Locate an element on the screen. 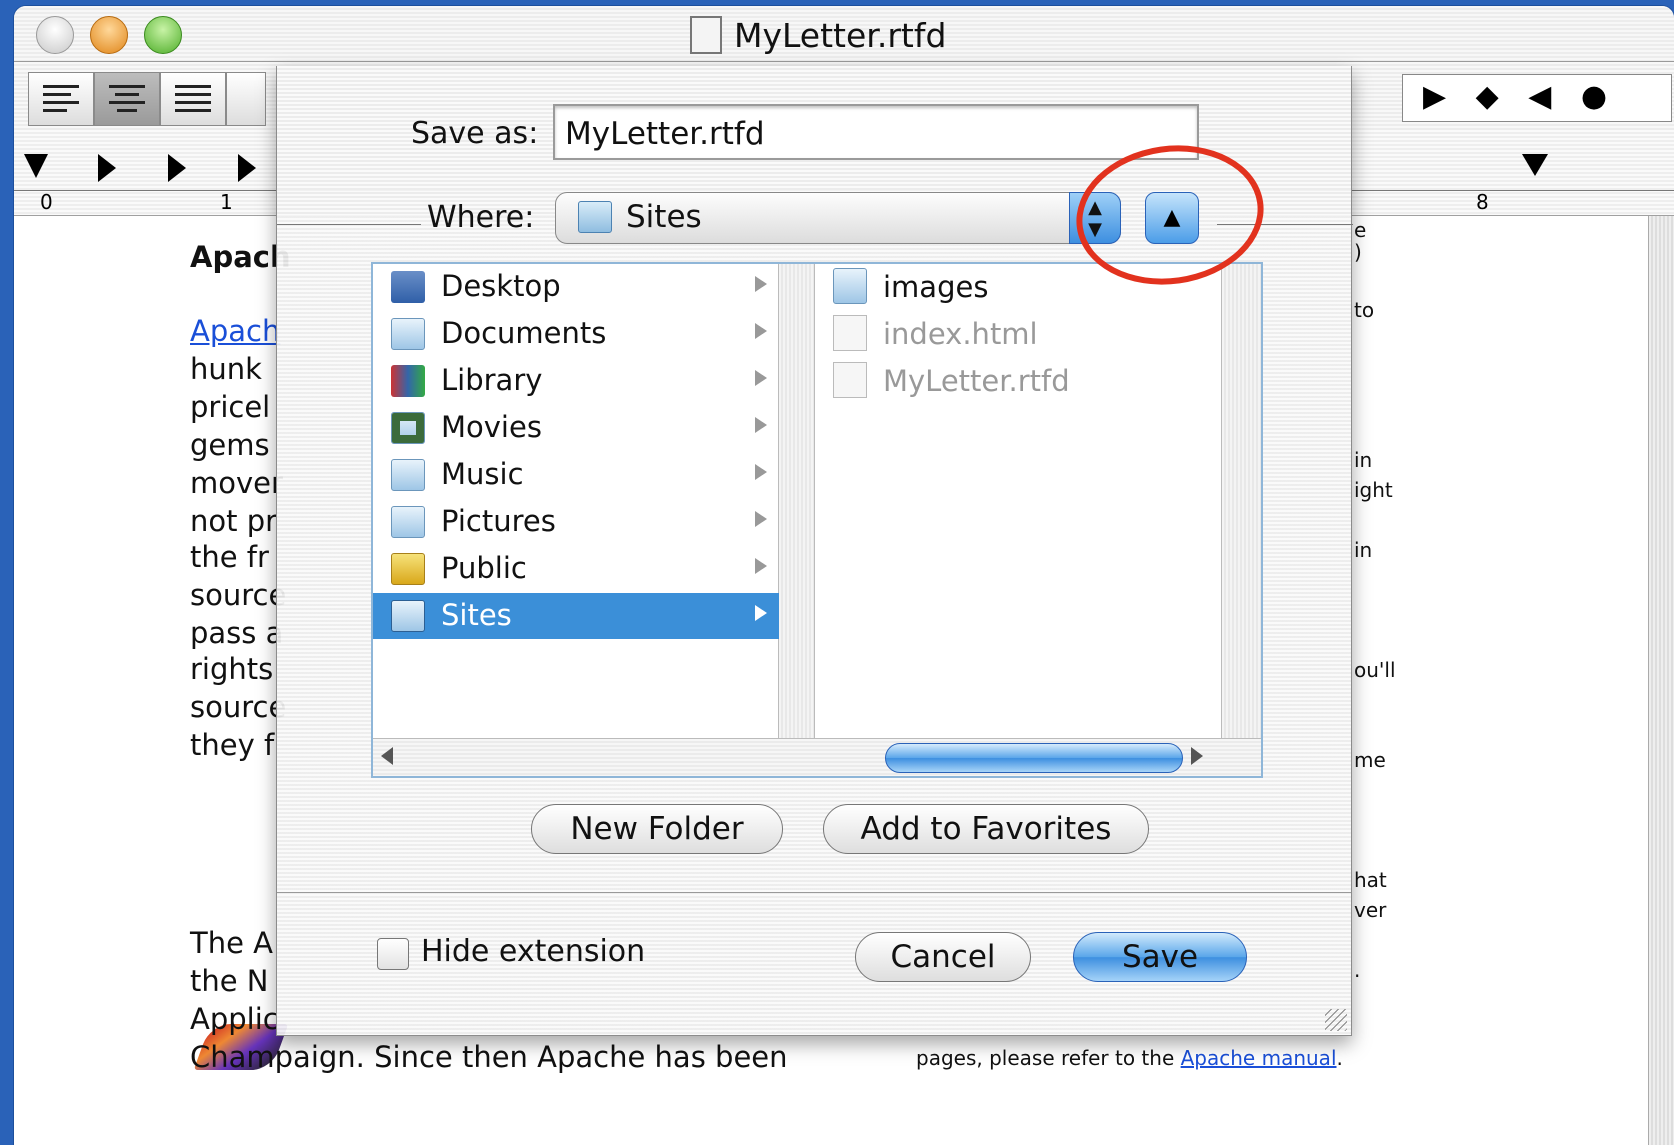  item-label: Pictures is located at coordinates (498, 521).